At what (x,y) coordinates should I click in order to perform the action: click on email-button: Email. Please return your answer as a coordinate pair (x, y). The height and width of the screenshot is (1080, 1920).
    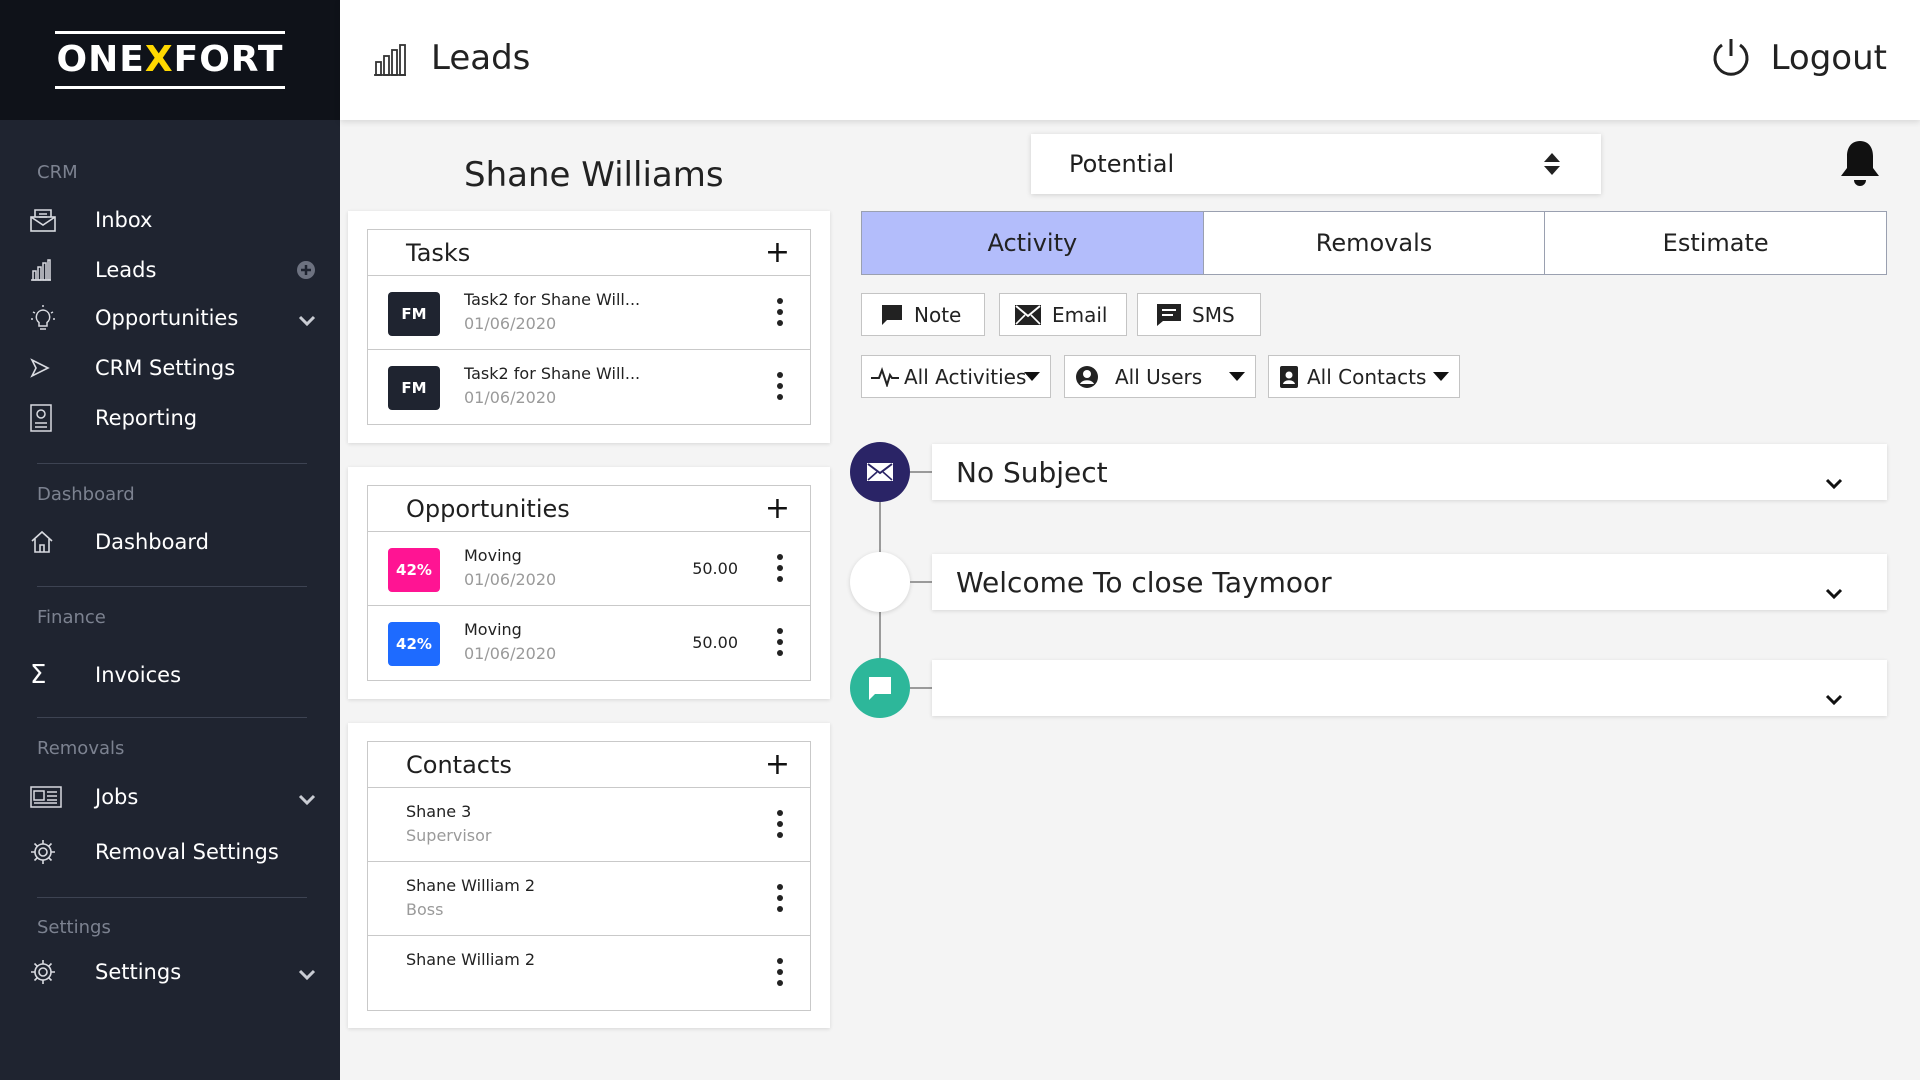
    Looking at the image, I should click on (1063, 314).